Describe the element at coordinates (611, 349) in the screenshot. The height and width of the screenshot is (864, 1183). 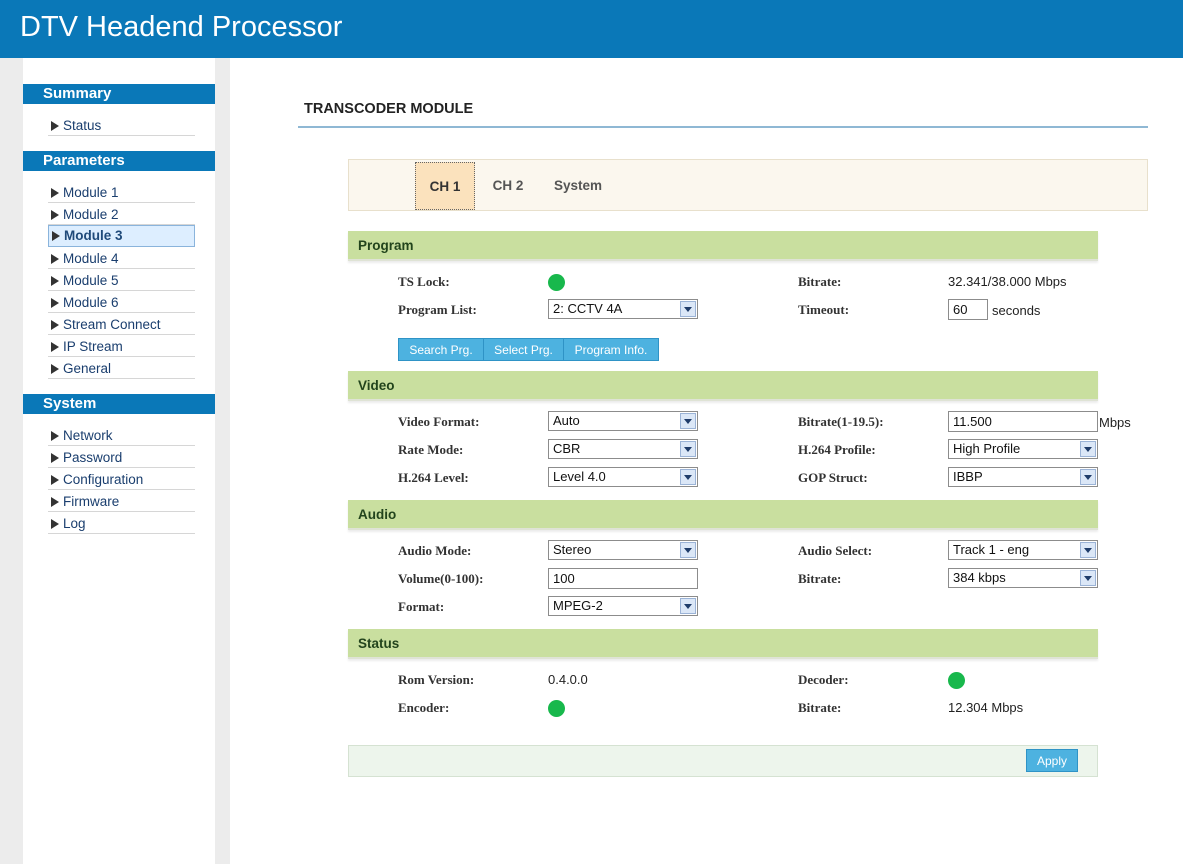
I see `program-info-button: Program Info.` at that location.